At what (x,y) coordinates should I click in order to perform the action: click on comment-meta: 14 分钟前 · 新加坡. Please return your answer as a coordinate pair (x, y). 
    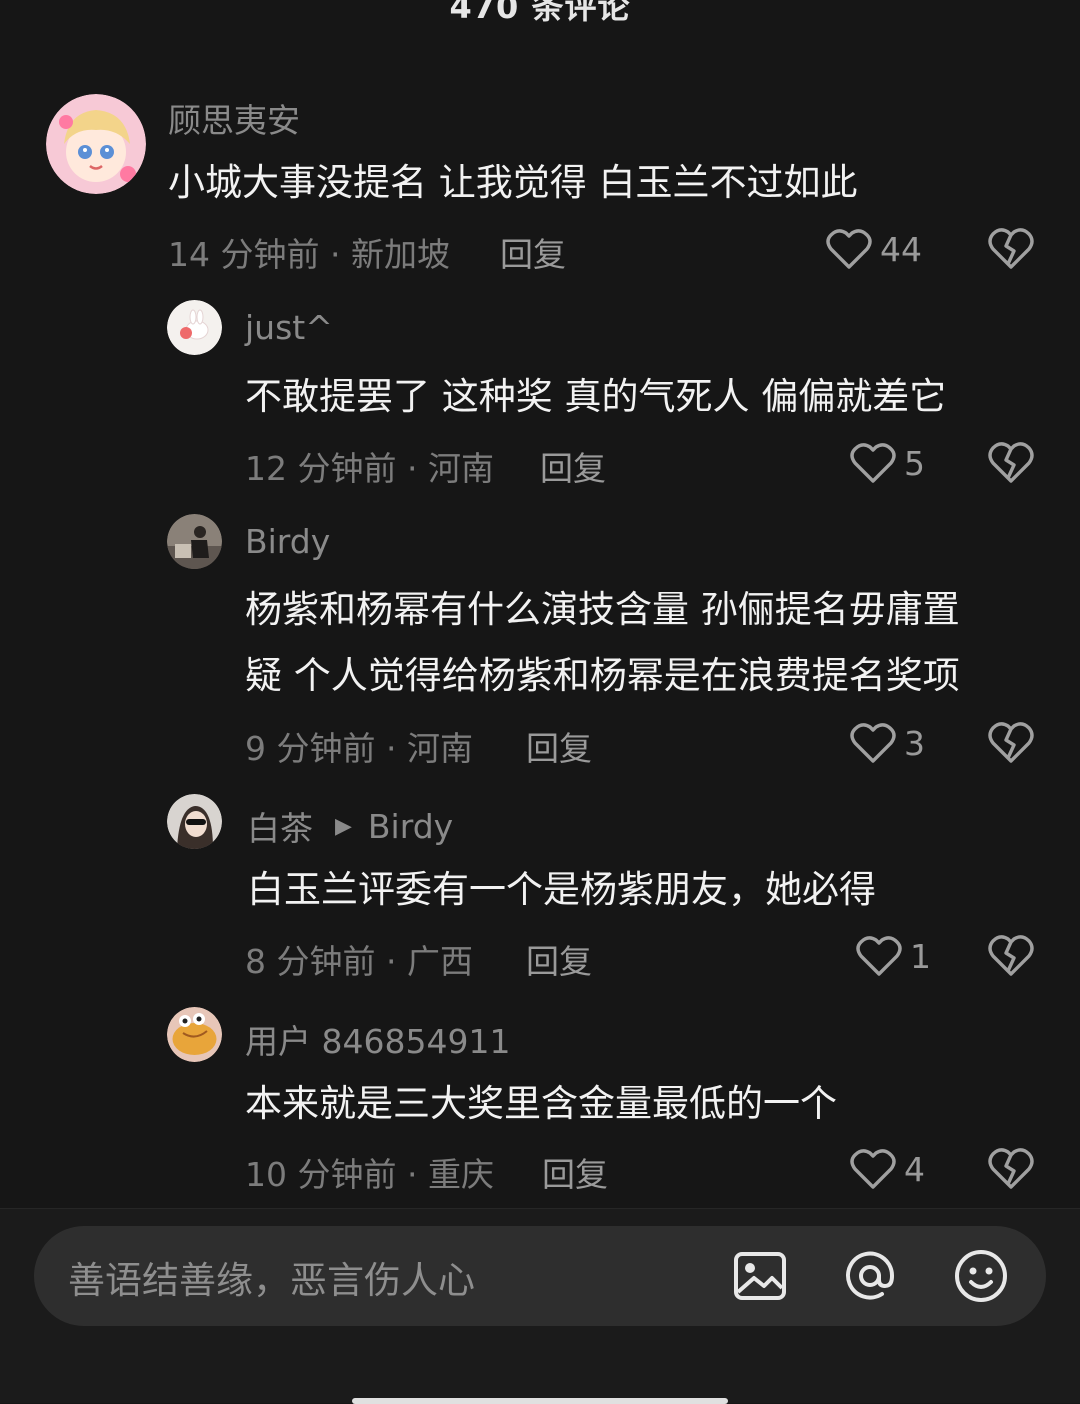
    Looking at the image, I should click on (309, 254).